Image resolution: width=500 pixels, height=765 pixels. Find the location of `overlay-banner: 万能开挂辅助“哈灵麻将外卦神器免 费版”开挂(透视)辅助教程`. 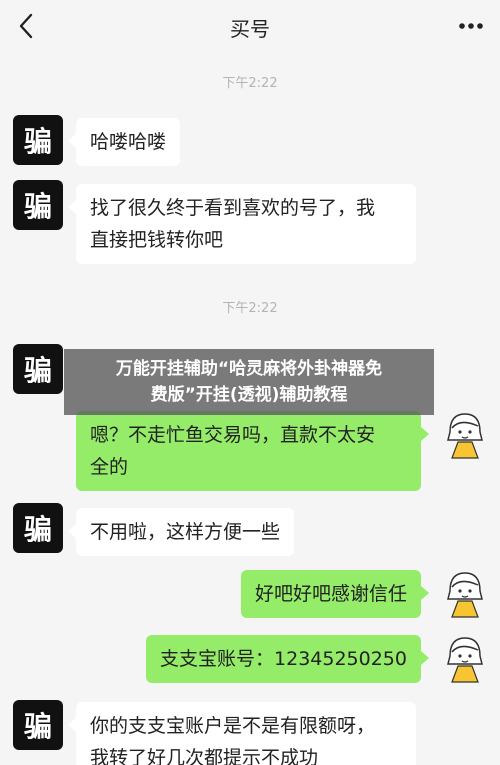

overlay-banner: 万能开挂辅助“哈灵麻将外卦神器免 费版”开挂(透视)辅助教程 is located at coordinates (249, 382).